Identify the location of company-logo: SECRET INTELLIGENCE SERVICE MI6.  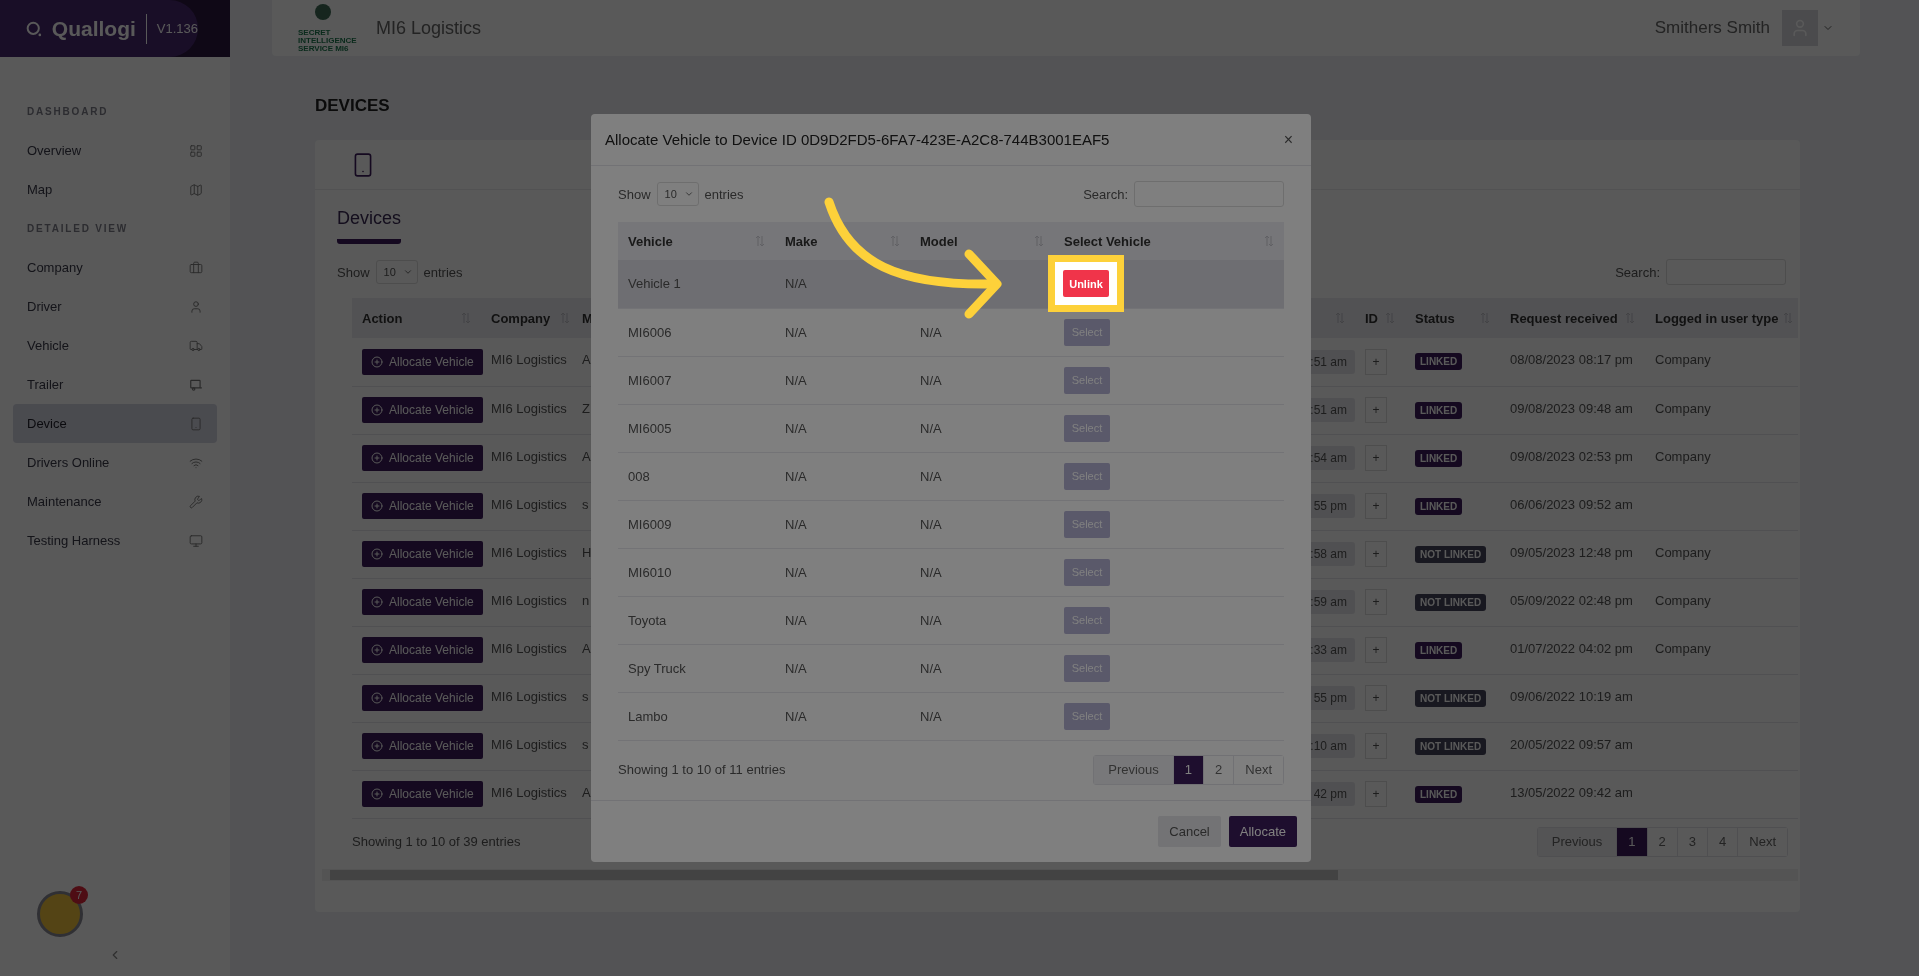
(331, 28).